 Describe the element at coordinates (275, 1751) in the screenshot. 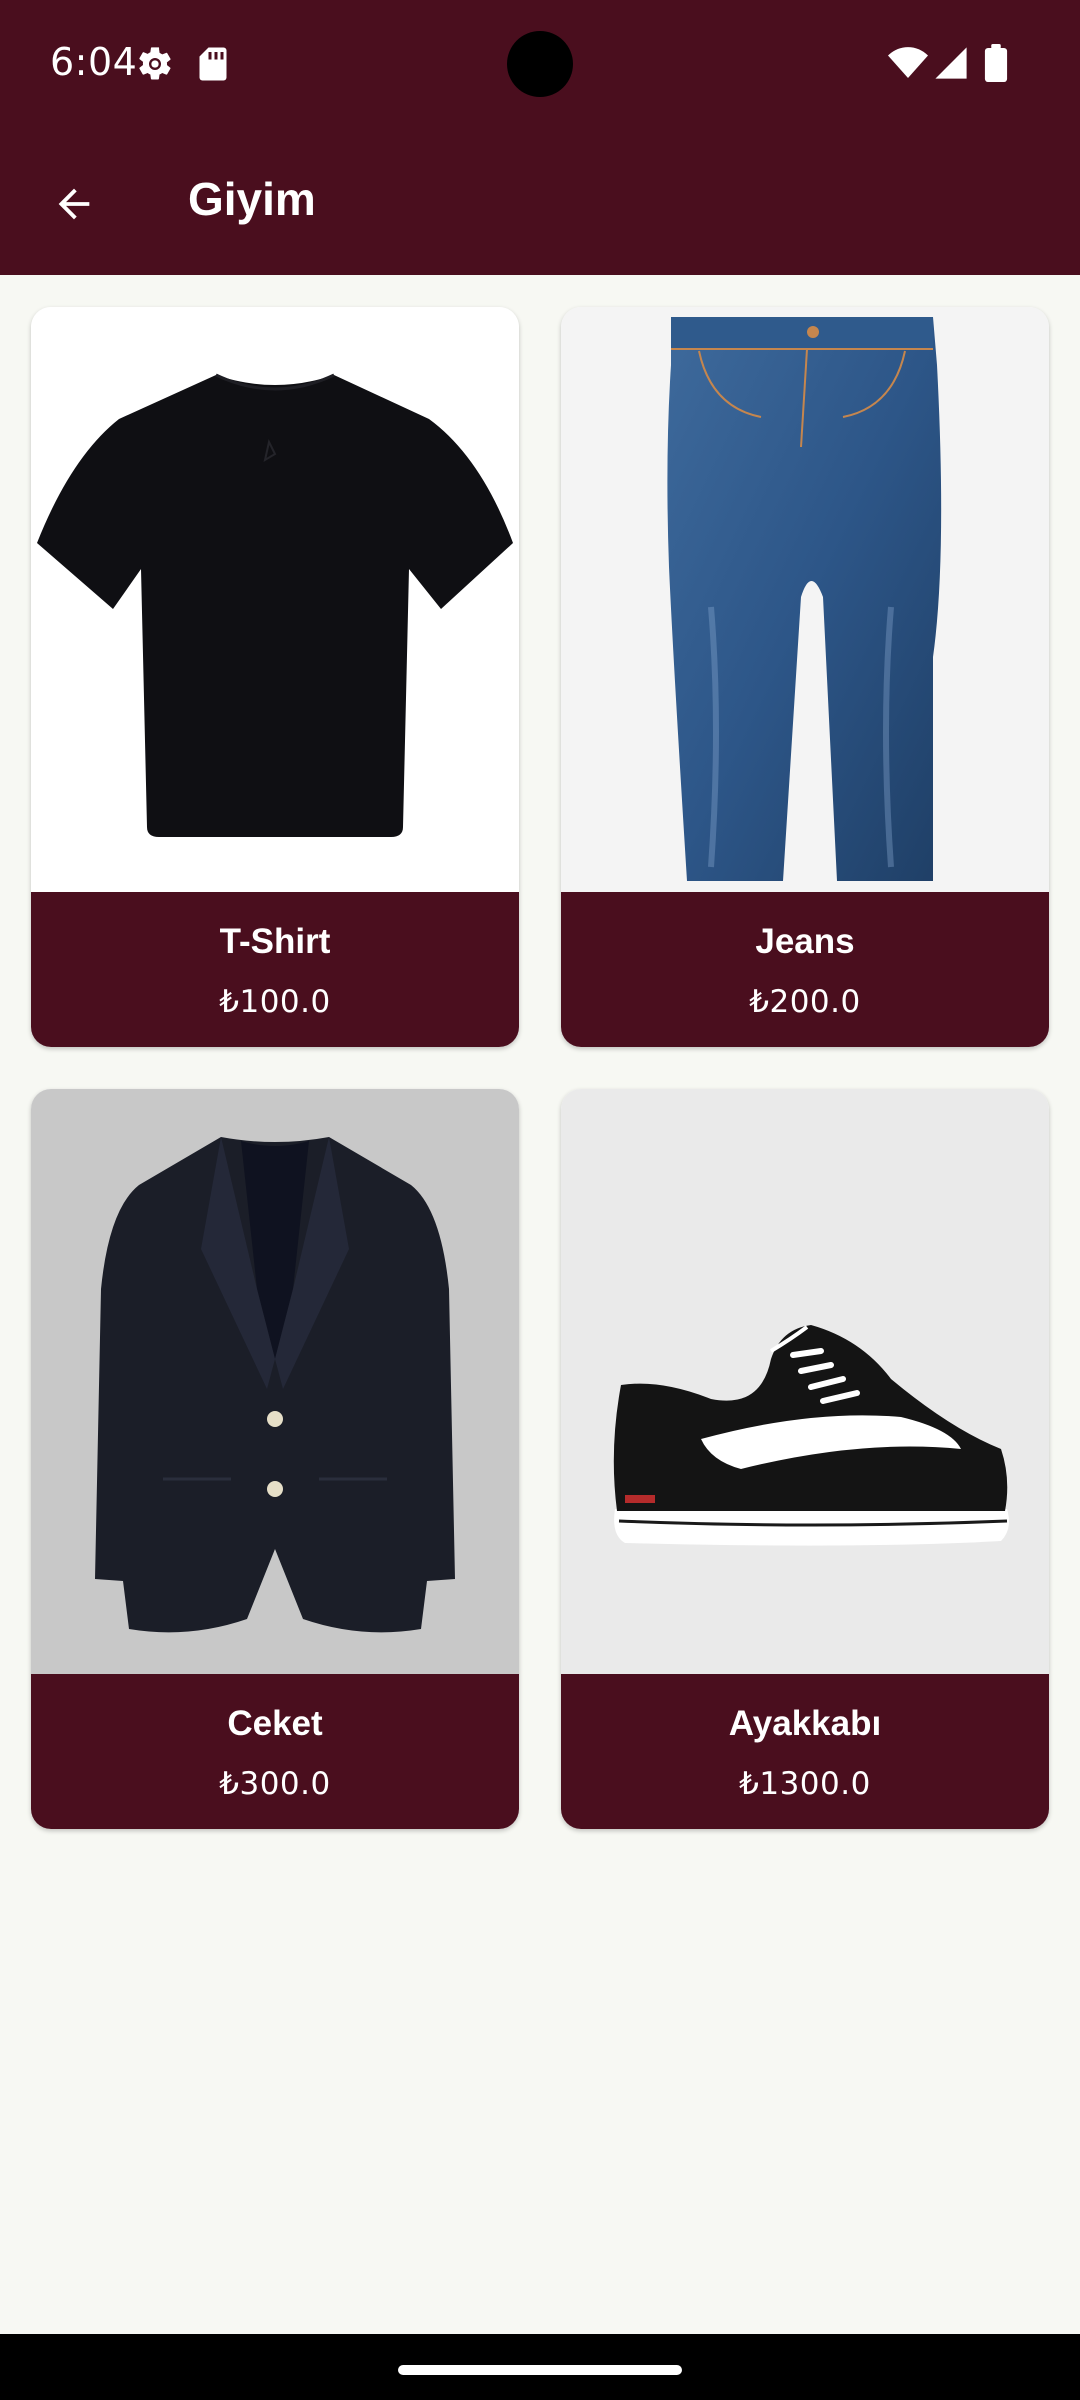

I see `product-info: Ceket ₺300.0` at that location.